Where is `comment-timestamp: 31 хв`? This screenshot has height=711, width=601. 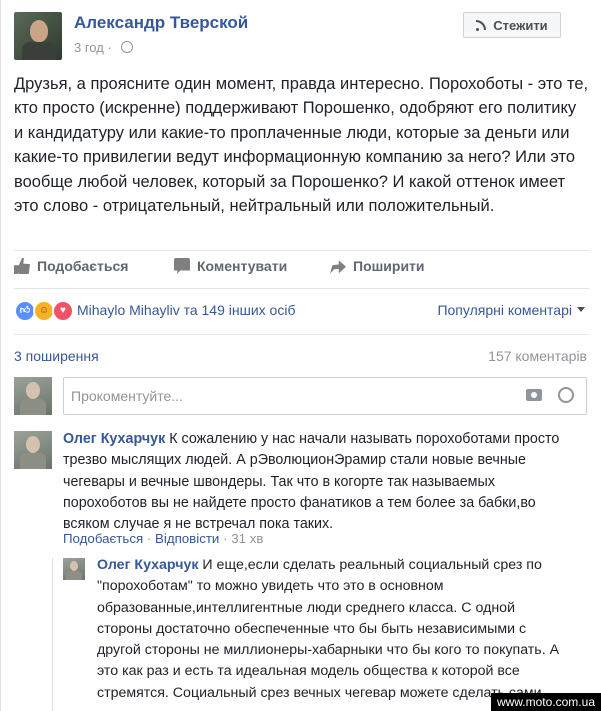 comment-timestamp: 31 хв is located at coordinates (247, 538).